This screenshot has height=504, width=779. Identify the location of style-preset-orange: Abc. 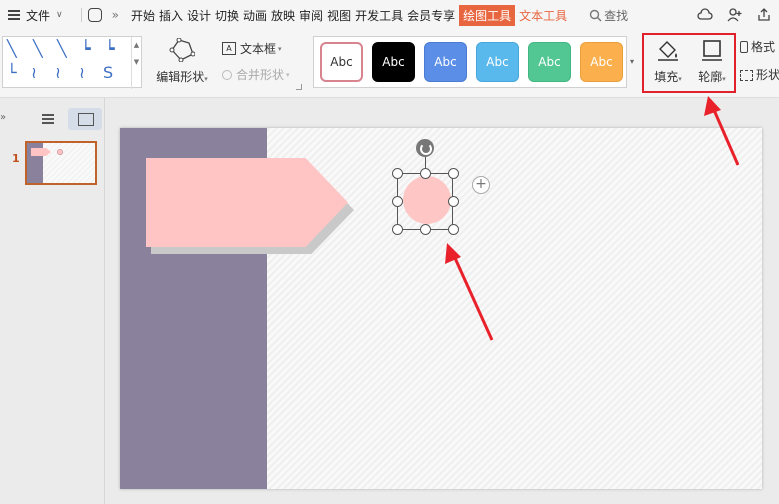
(601, 62).